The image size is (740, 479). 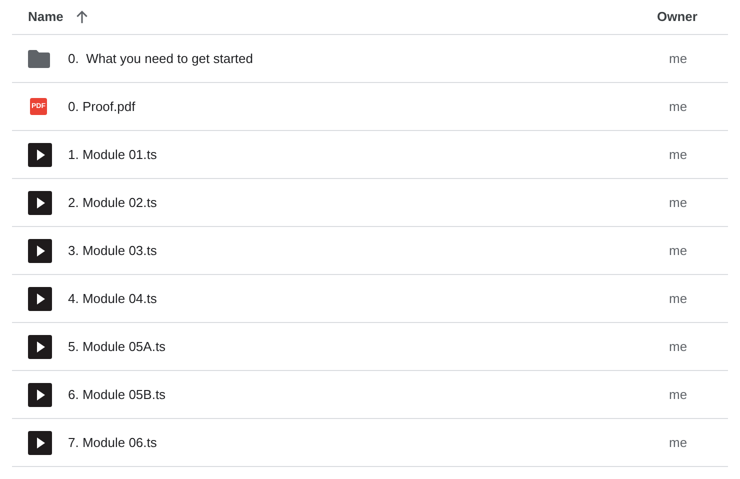 What do you see at coordinates (368, 394) in the screenshot?
I see `file-name: 6. Module 05B.ts` at bounding box center [368, 394].